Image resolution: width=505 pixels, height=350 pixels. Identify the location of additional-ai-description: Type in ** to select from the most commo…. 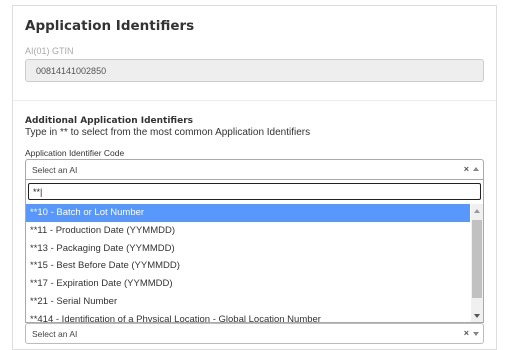
(168, 132).